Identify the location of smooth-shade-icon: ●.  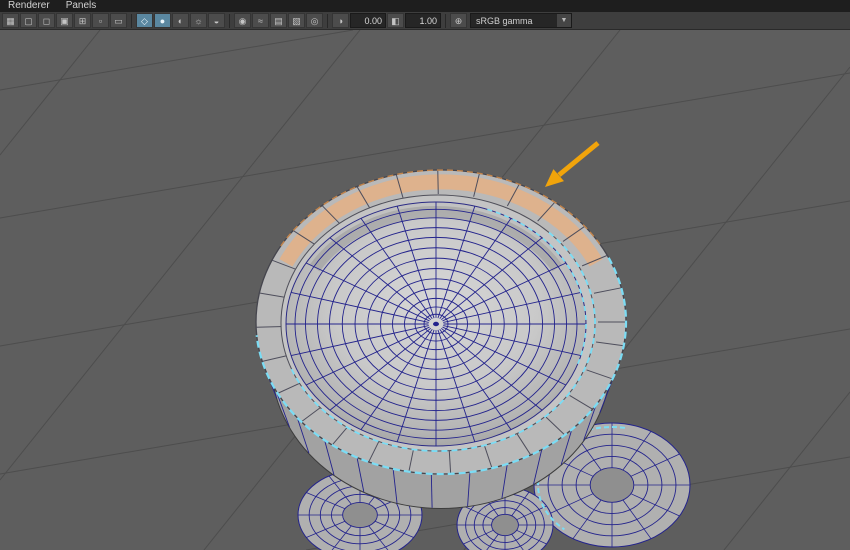
(162, 20).